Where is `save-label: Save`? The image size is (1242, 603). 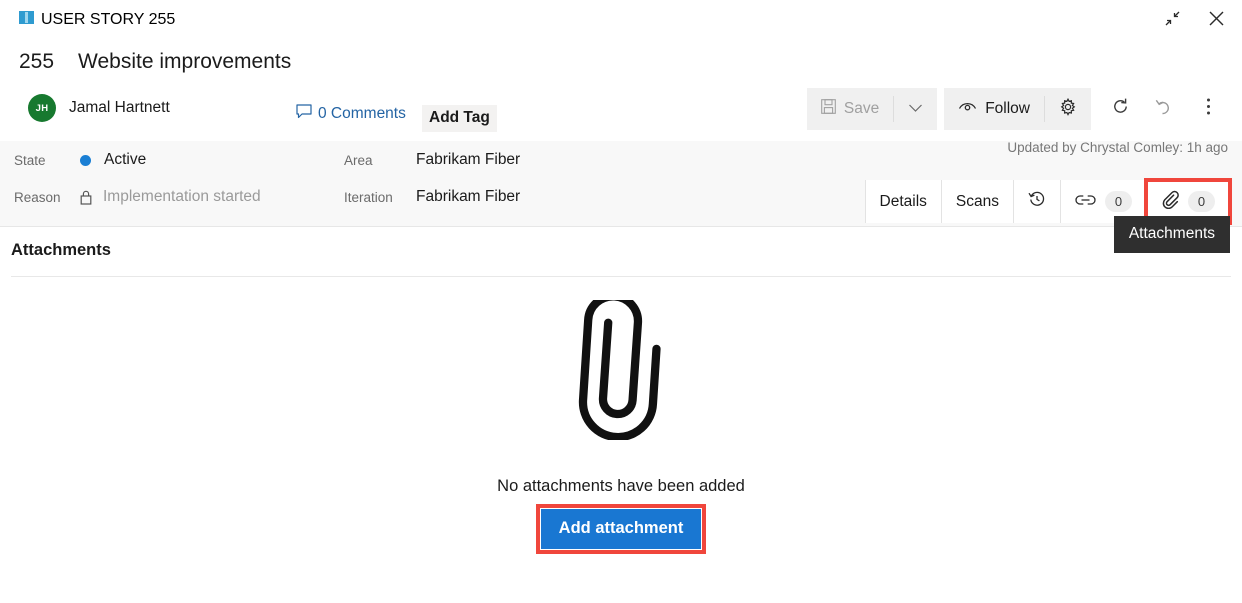 save-label: Save is located at coordinates (861, 108).